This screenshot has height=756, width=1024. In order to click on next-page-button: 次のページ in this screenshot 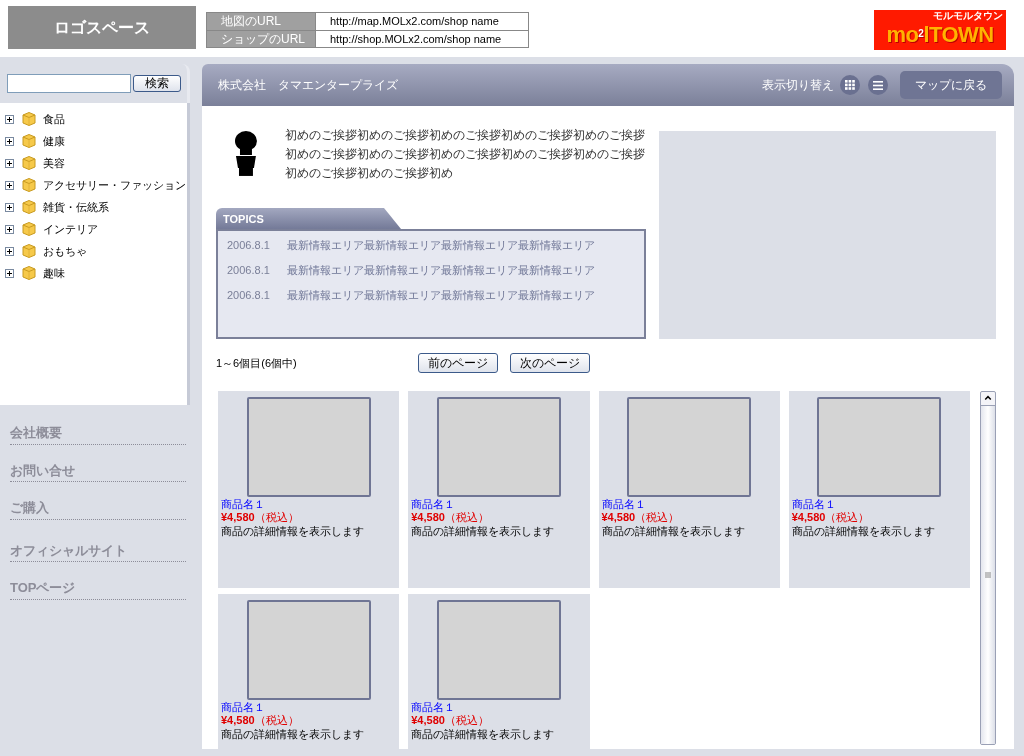, I will do `click(550, 363)`.